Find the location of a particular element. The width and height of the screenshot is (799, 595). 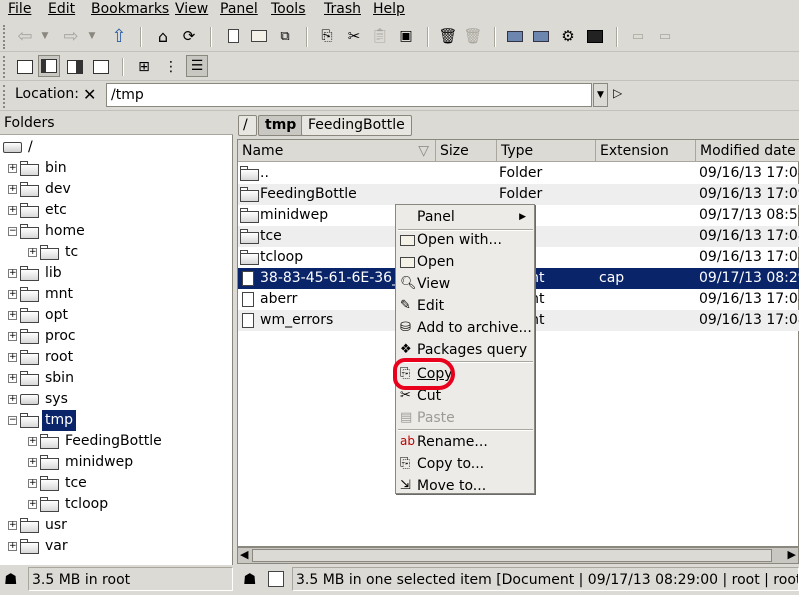

column-header-name: Name ▽ is located at coordinates (337, 151).